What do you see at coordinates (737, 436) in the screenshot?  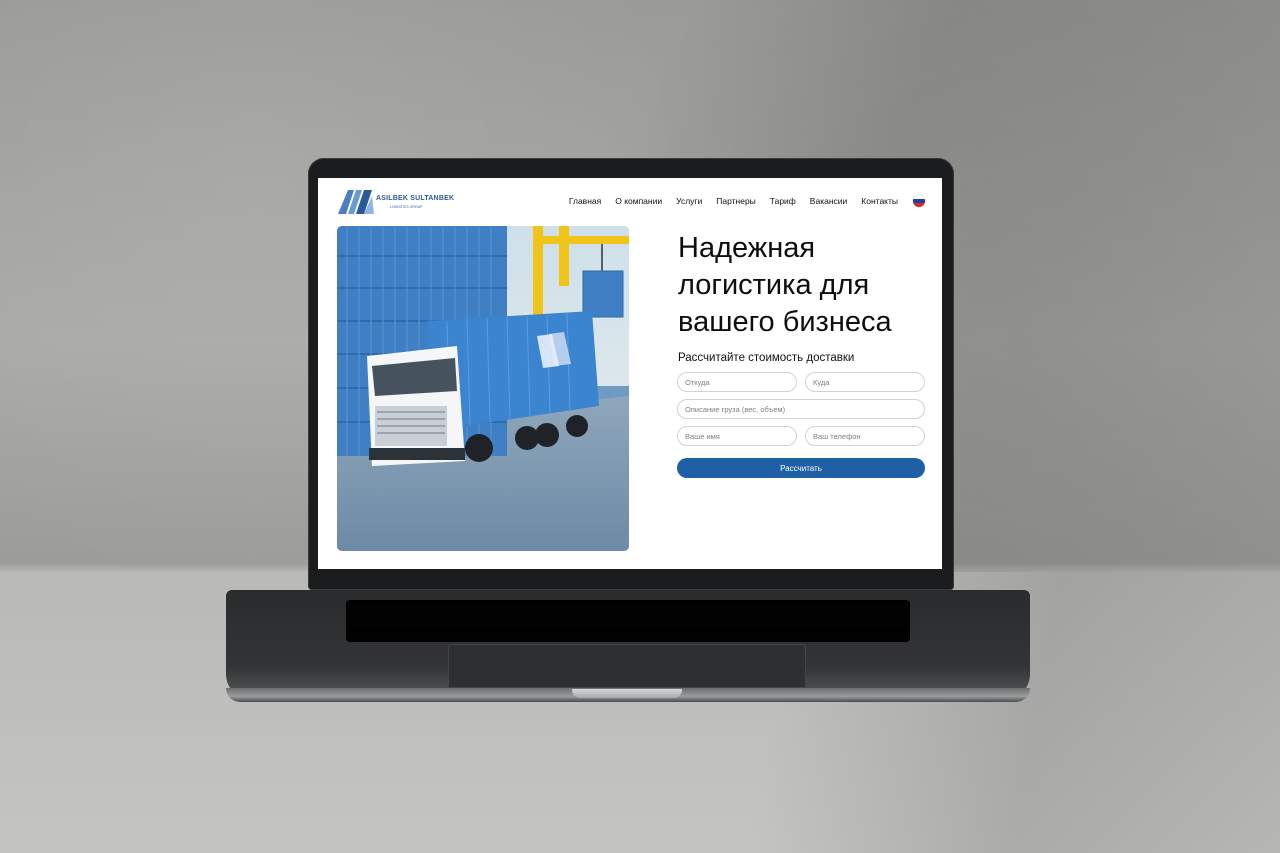 I see `name-input` at bounding box center [737, 436].